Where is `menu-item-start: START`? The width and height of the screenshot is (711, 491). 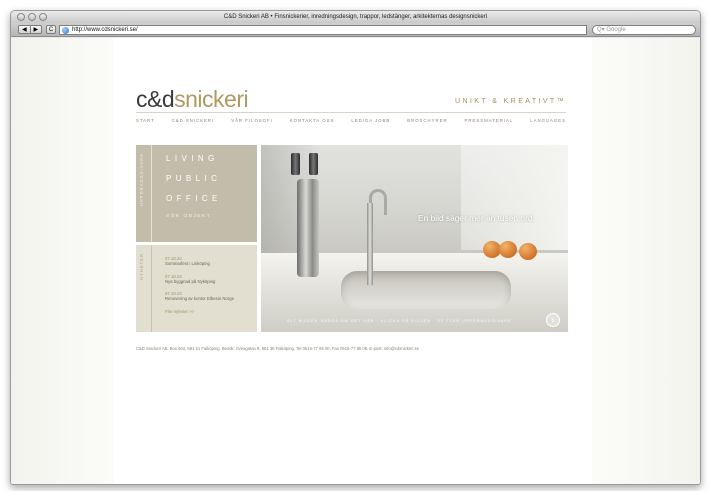 menu-item-start: START is located at coordinates (145, 120).